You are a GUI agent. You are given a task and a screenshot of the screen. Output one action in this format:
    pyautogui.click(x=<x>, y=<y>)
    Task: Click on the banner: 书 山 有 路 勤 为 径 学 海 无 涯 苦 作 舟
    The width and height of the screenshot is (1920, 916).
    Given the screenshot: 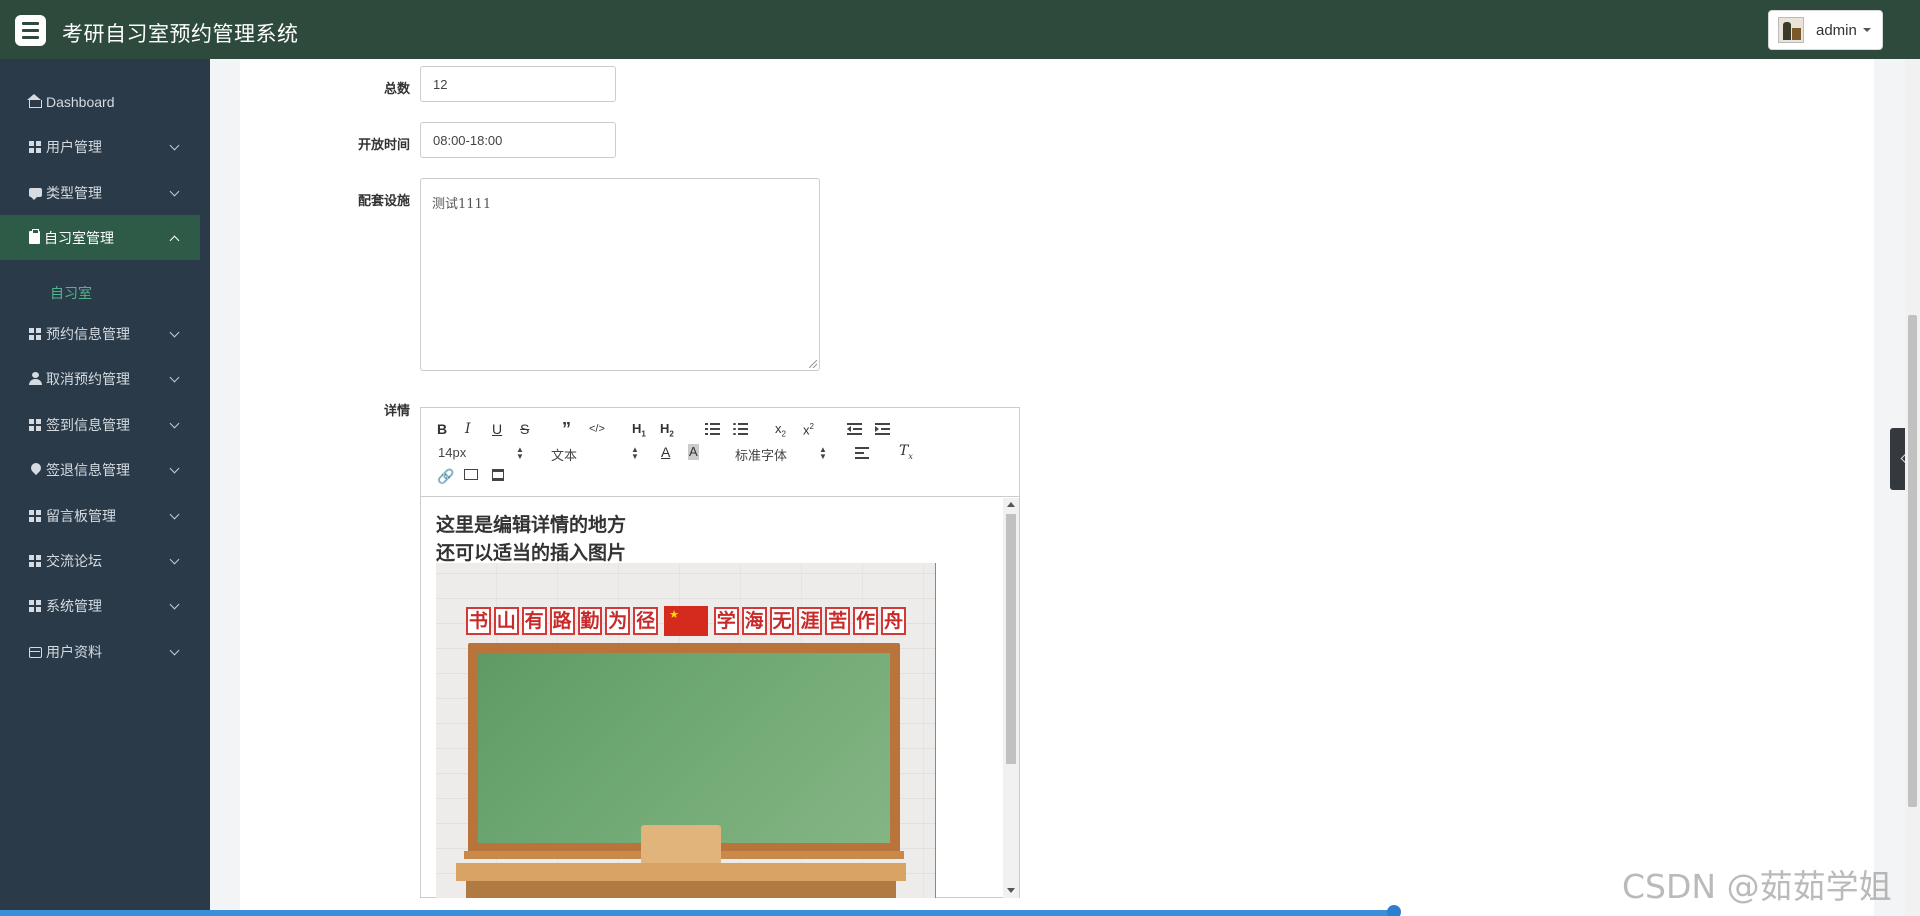 What is the action you would take?
    pyautogui.click(x=686, y=621)
    